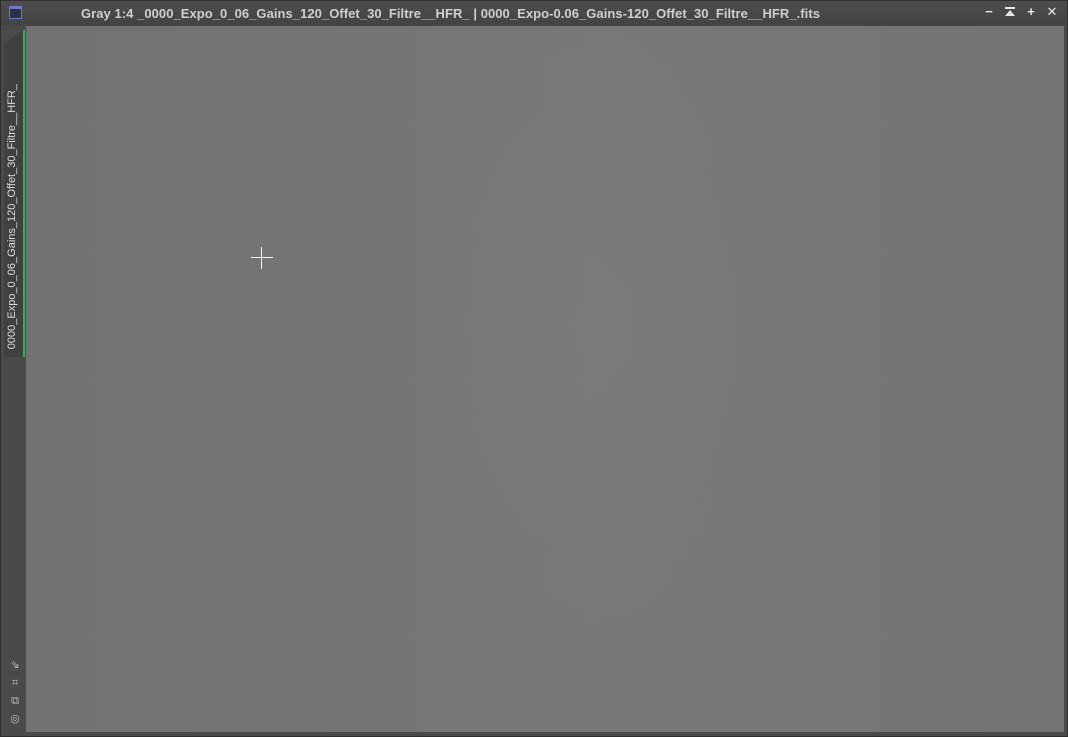 The width and height of the screenshot is (1068, 737). I want to click on maximize-icon: +, so click(1031, 12).